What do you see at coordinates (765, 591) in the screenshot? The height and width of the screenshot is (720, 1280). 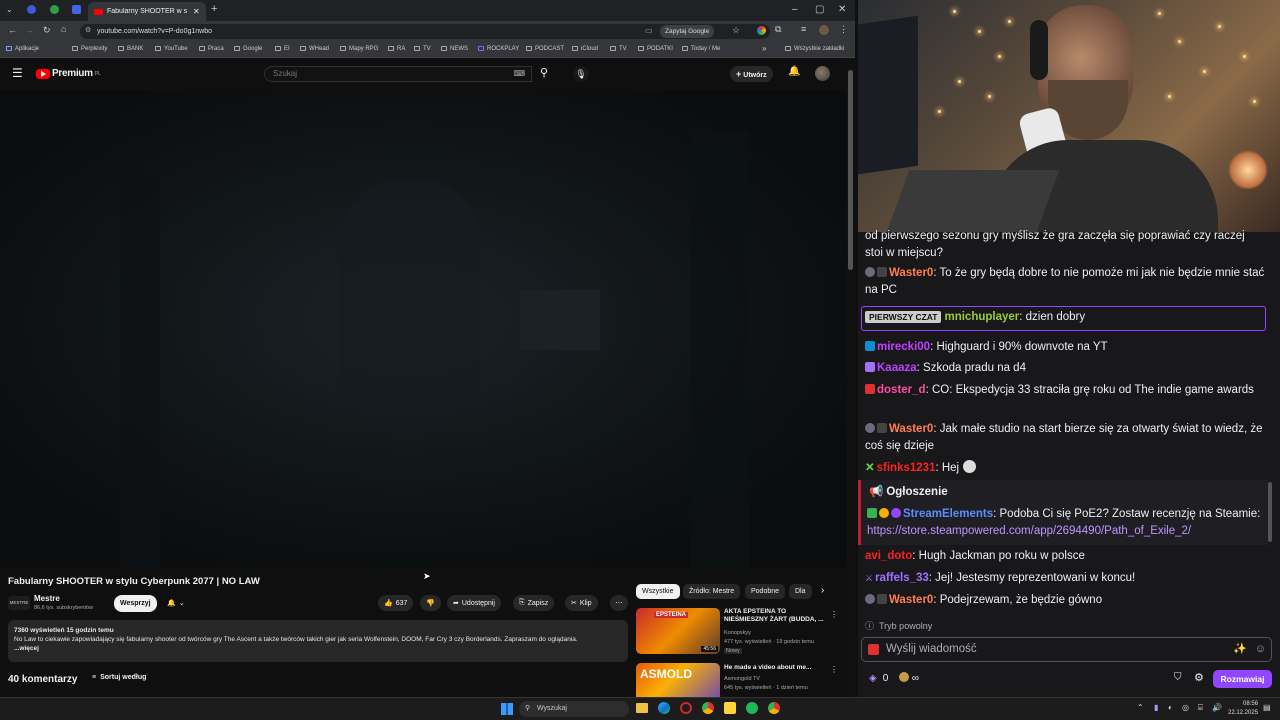 I see `chip-similar: Podobne` at bounding box center [765, 591].